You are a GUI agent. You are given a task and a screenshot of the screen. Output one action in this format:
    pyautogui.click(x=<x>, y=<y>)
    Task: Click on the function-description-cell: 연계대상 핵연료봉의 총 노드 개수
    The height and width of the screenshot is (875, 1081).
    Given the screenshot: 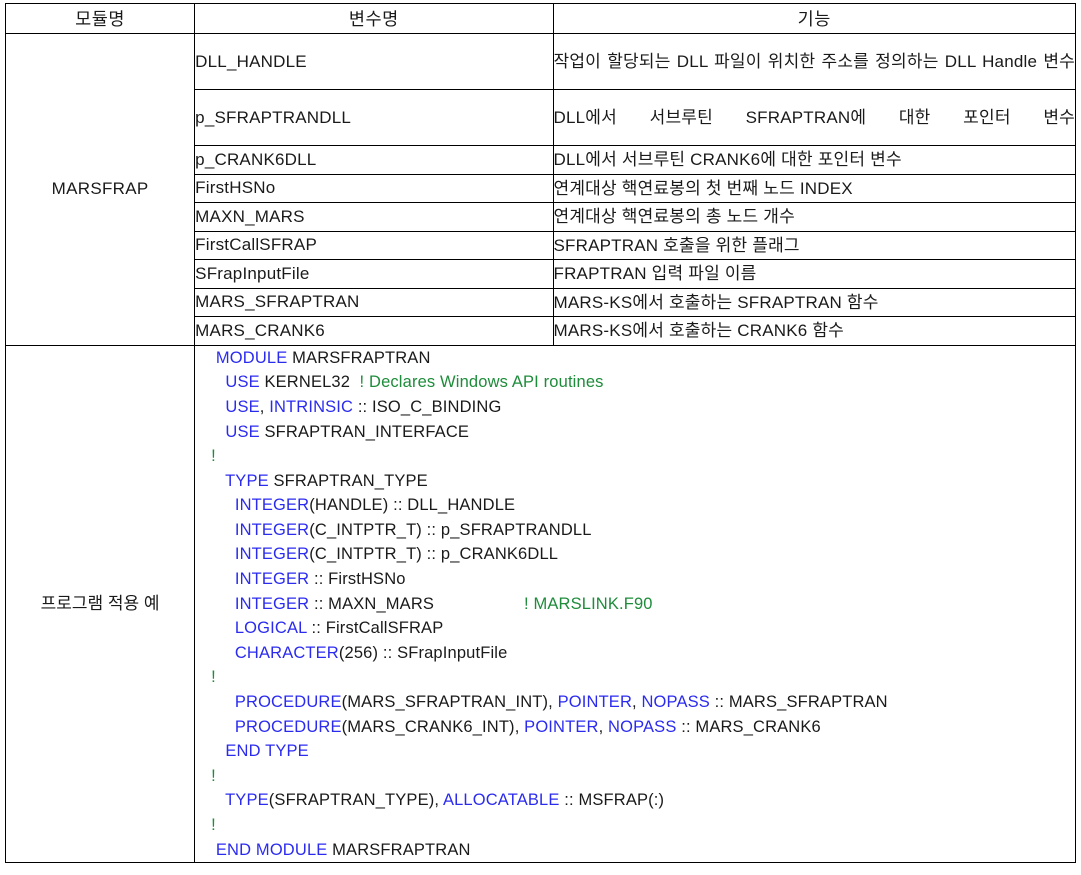 What is the action you would take?
    pyautogui.click(x=814, y=217)
    